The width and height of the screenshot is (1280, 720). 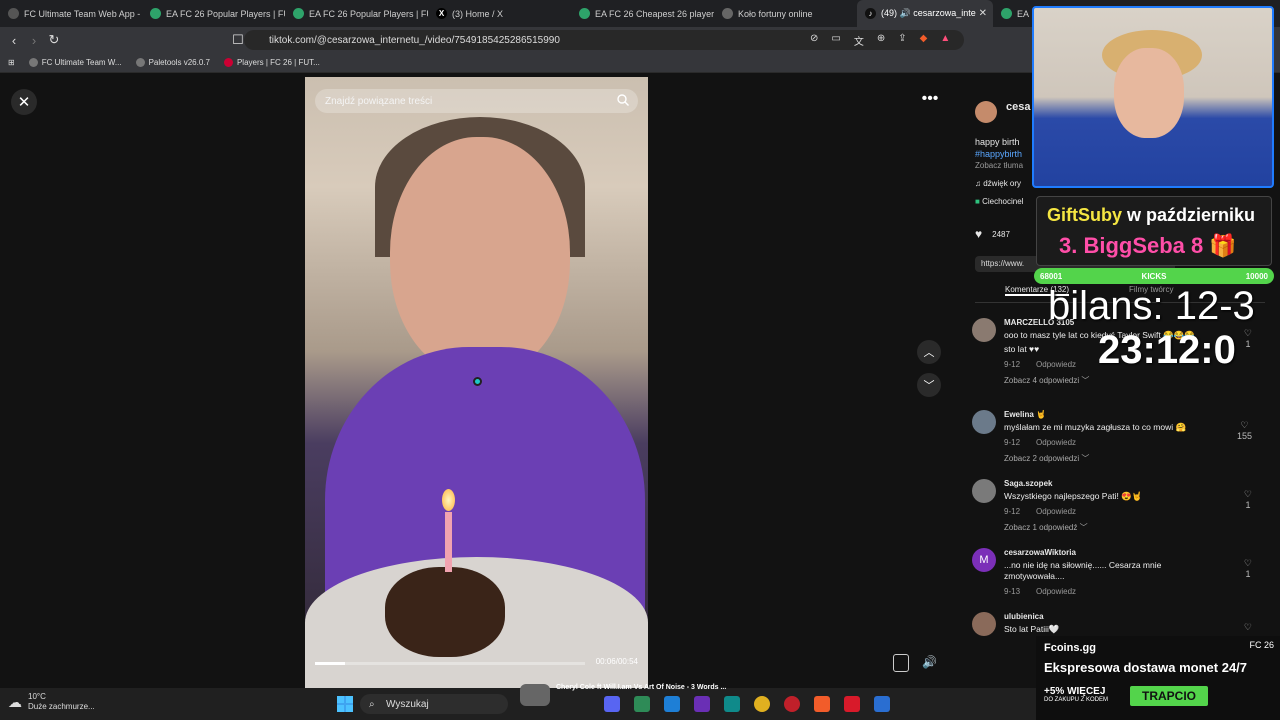 I want to click on author-block: cesa, so click(x=1002, y=113).